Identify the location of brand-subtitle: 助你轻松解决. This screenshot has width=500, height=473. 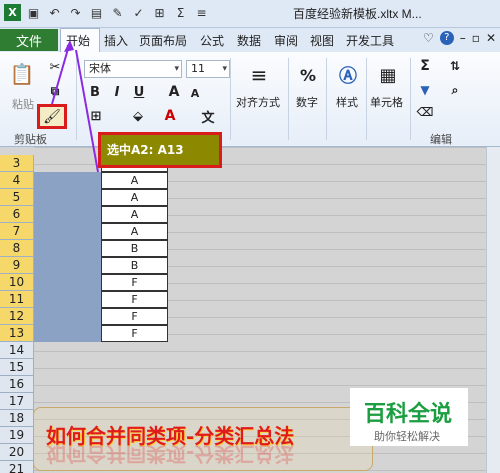
(407, 436).